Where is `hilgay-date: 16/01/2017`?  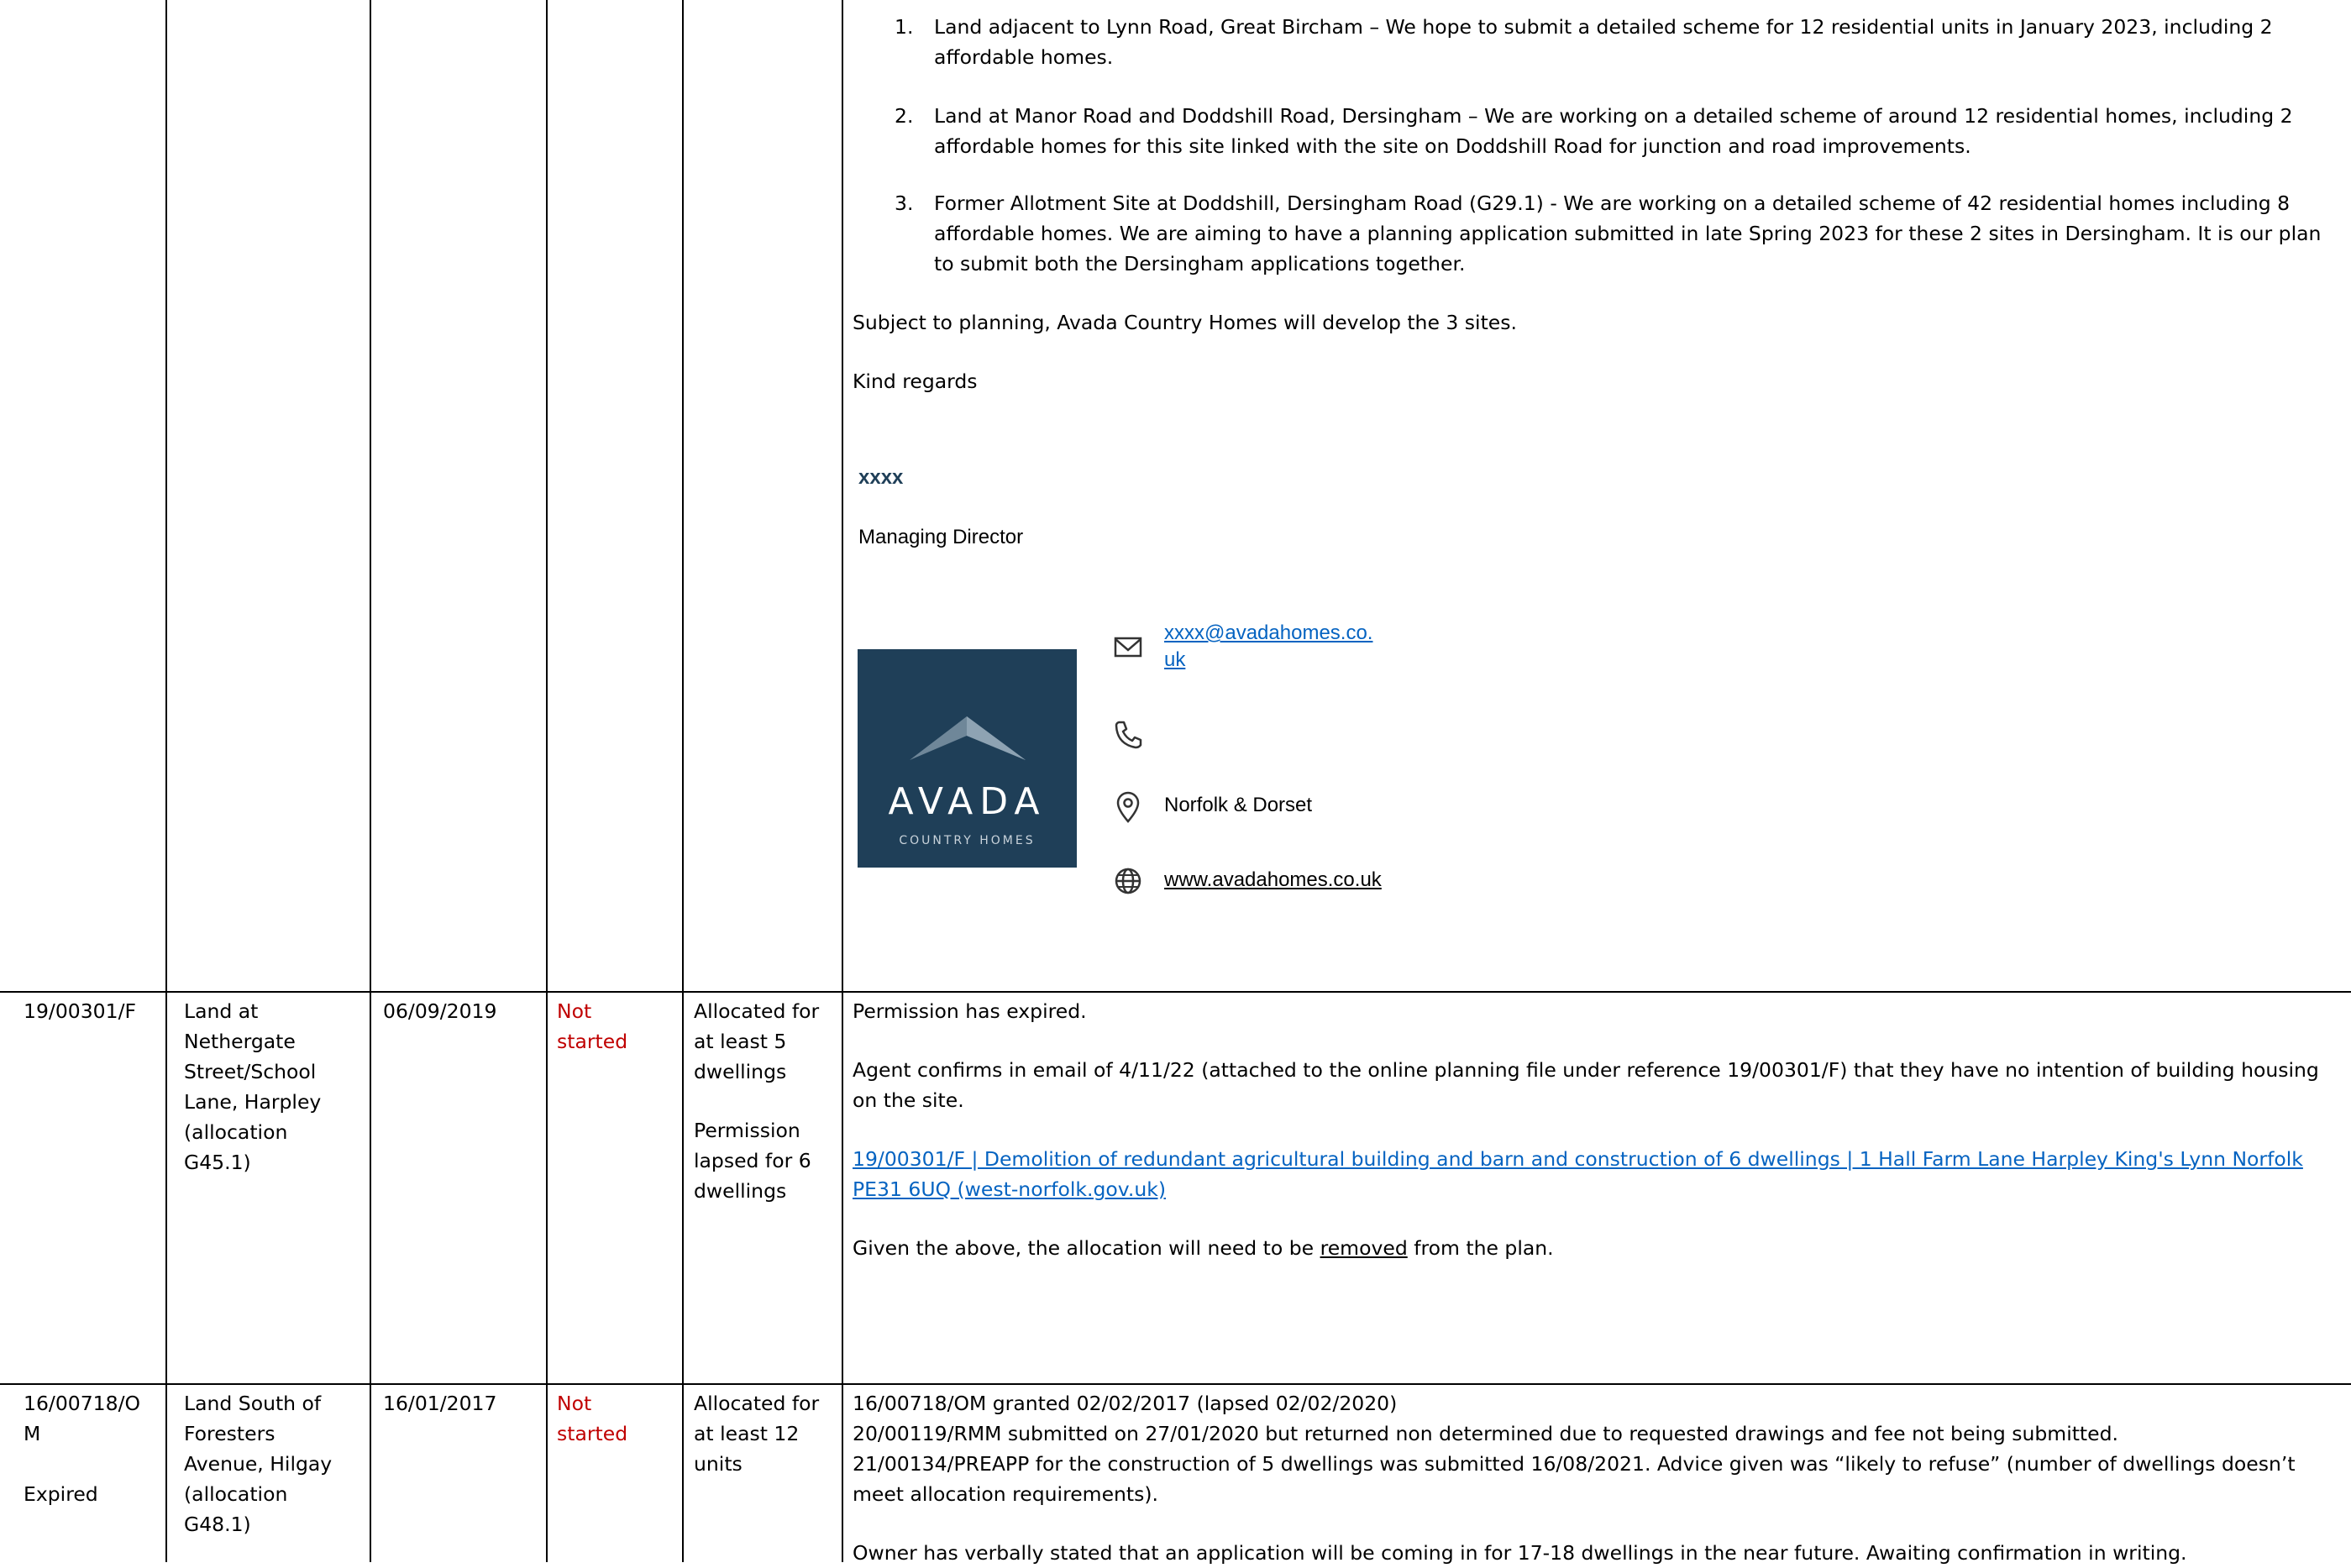
hilgay-date: 16/01/2017 is located at coordinates (440, 1403).